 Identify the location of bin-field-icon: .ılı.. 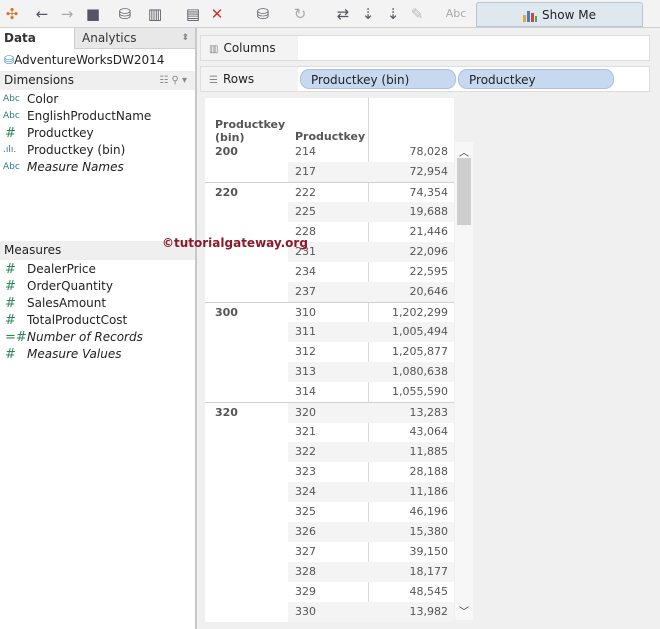
(10, 150).